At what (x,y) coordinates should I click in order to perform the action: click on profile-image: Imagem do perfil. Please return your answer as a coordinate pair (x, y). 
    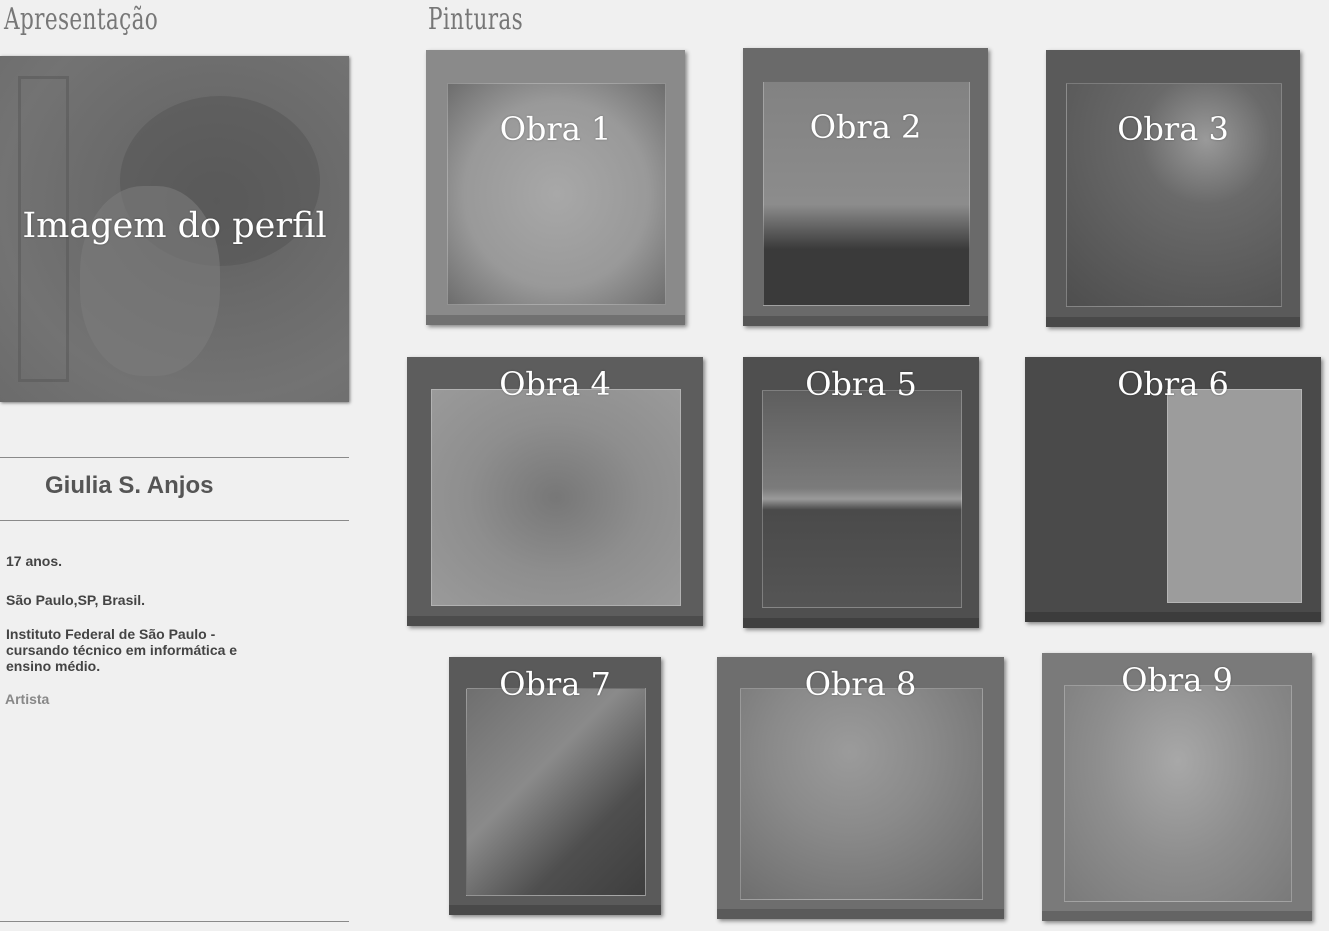
    Looking at the image, I should click on (174, 229).